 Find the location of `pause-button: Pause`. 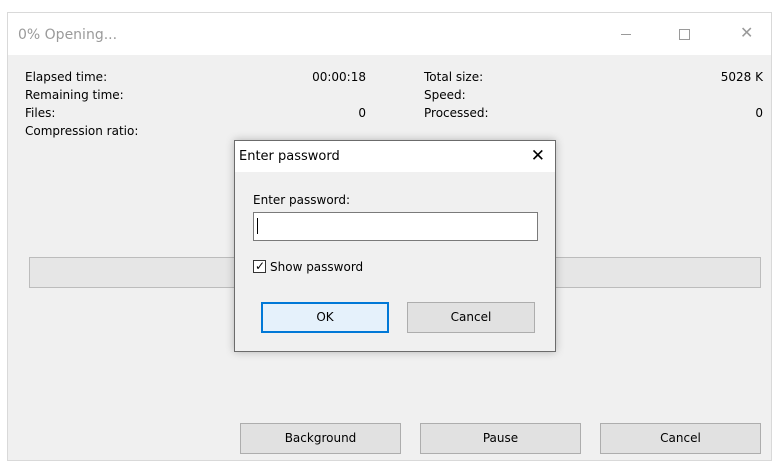

pause-button: Pause is located at coordinates (500, 438).